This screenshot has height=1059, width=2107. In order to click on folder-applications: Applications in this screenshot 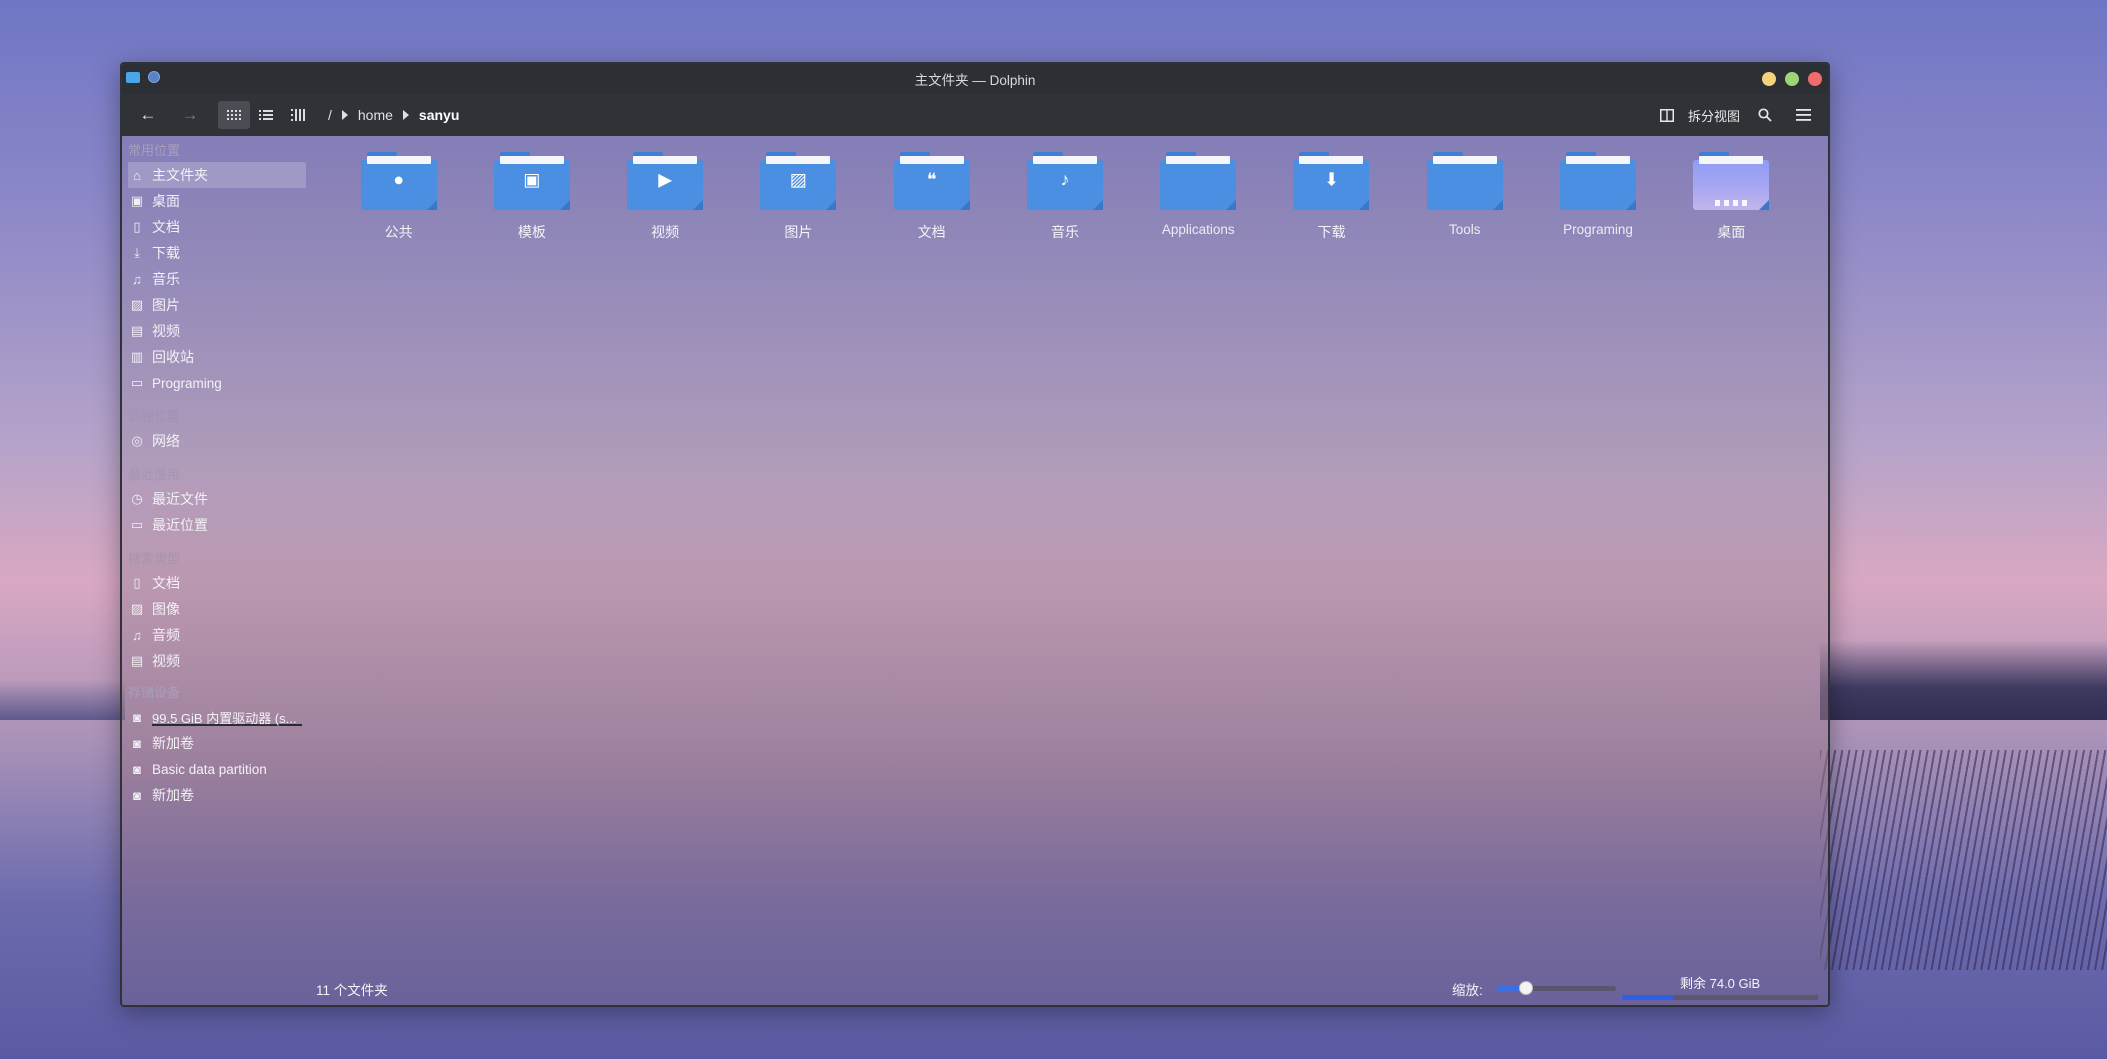, I will do `click(1198, 197)`.